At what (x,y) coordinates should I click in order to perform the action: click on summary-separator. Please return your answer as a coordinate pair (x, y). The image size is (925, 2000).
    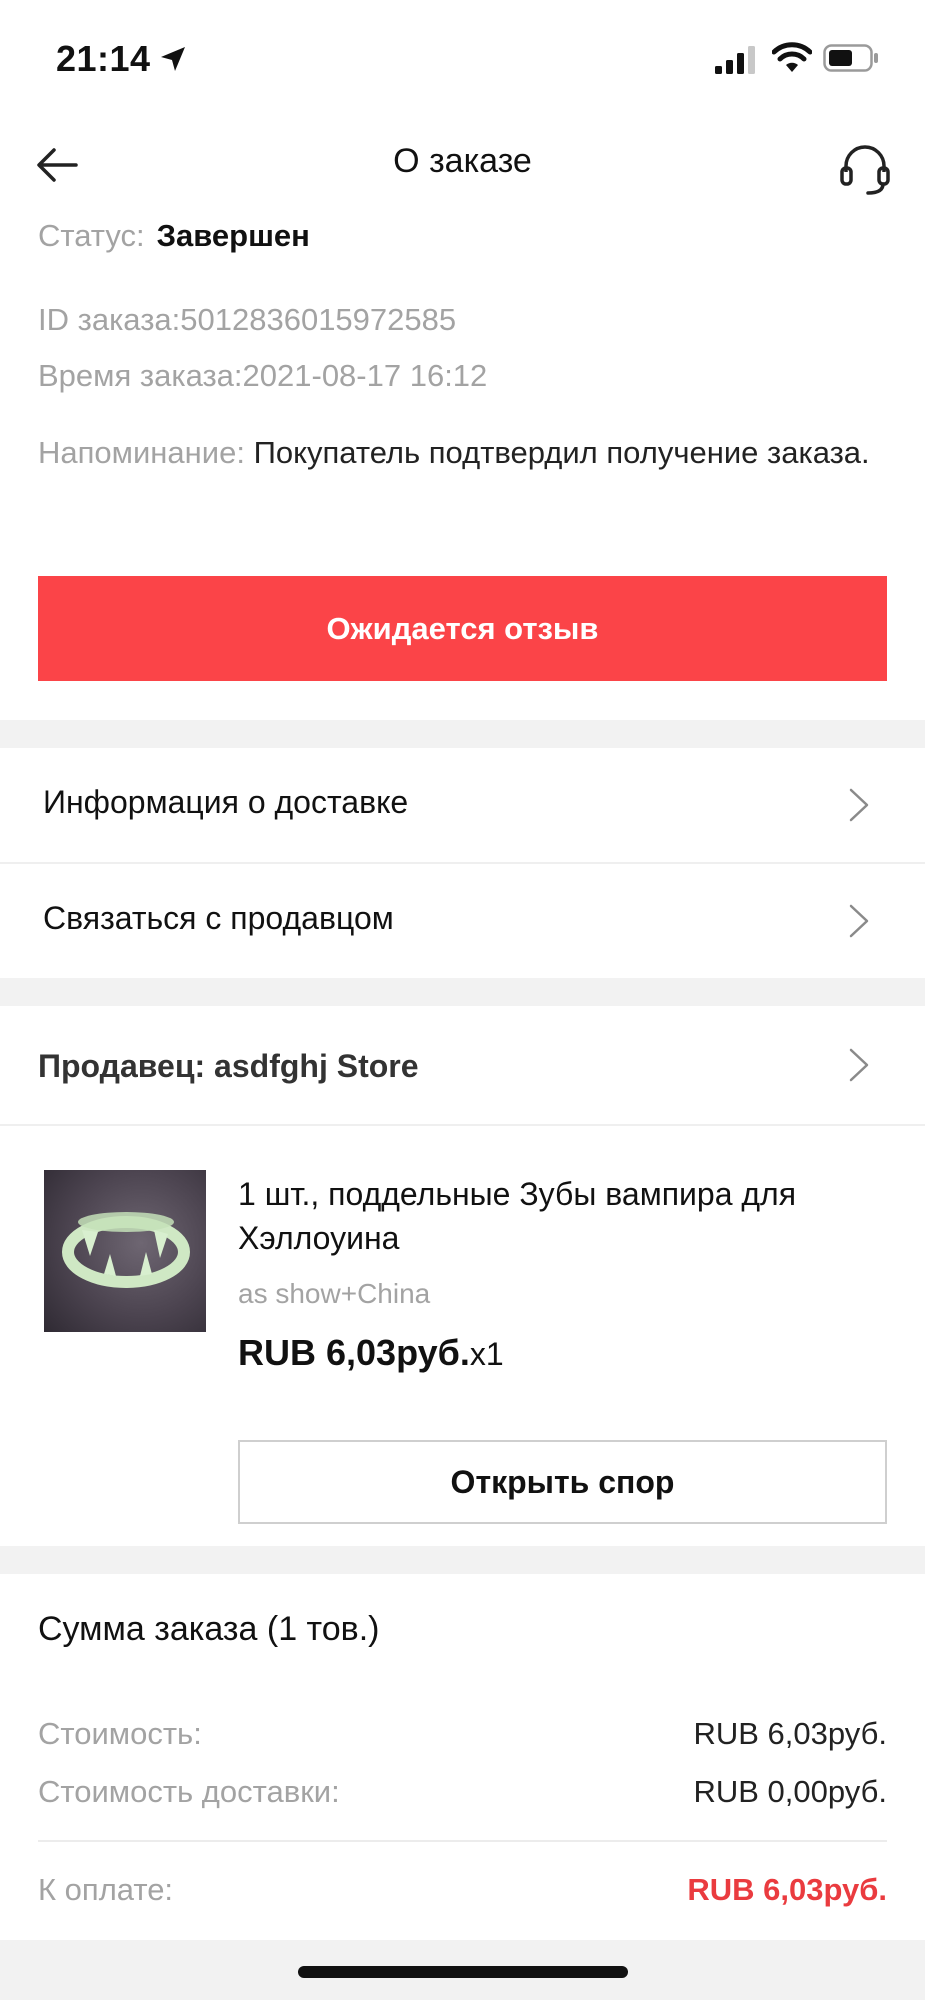
    Looking at the image, I should click on (462, 1841).